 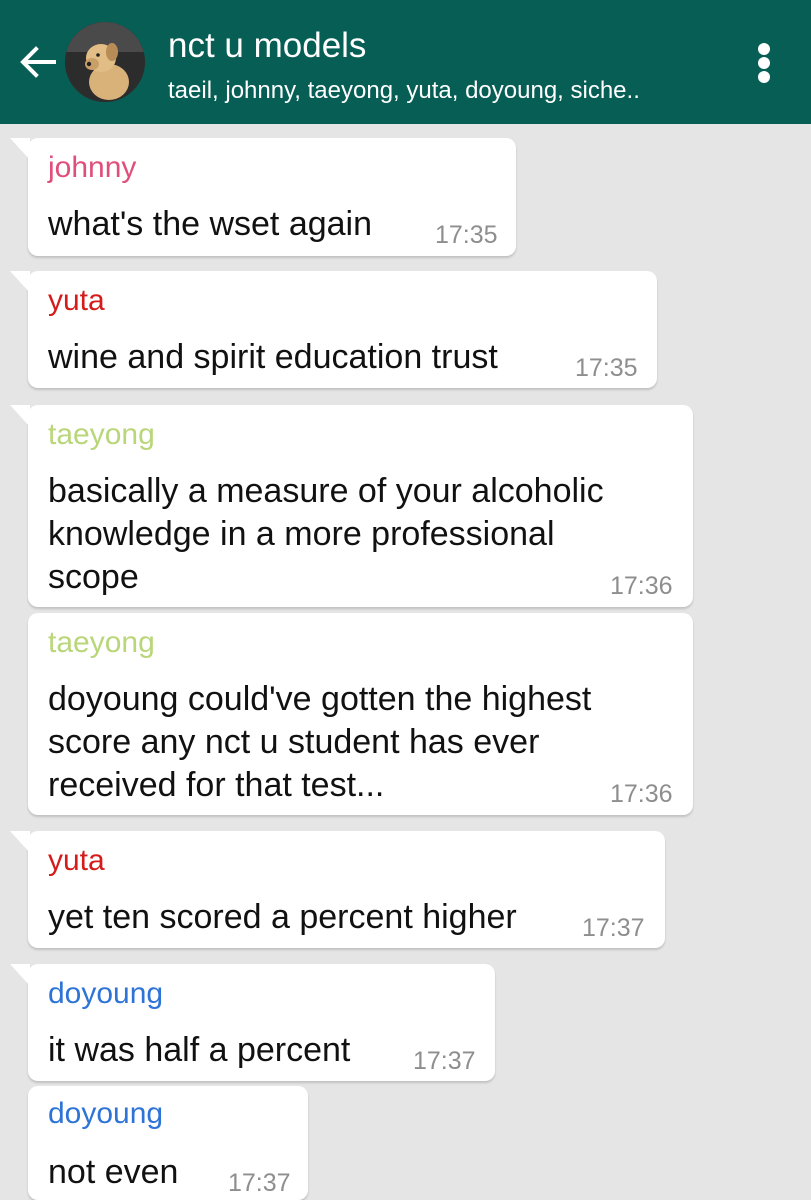 What do you see at coordinates (267, 46) in the screenshot?
I see `chat-title: nct u models` at bounding box center [267, 46].